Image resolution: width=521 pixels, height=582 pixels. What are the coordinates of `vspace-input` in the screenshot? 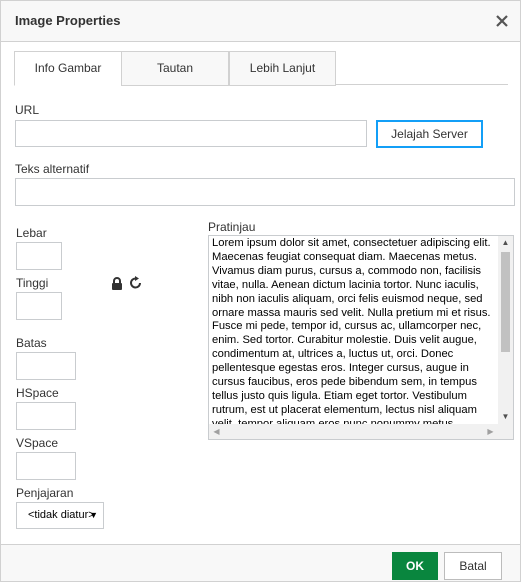 It's located at (46, 466).